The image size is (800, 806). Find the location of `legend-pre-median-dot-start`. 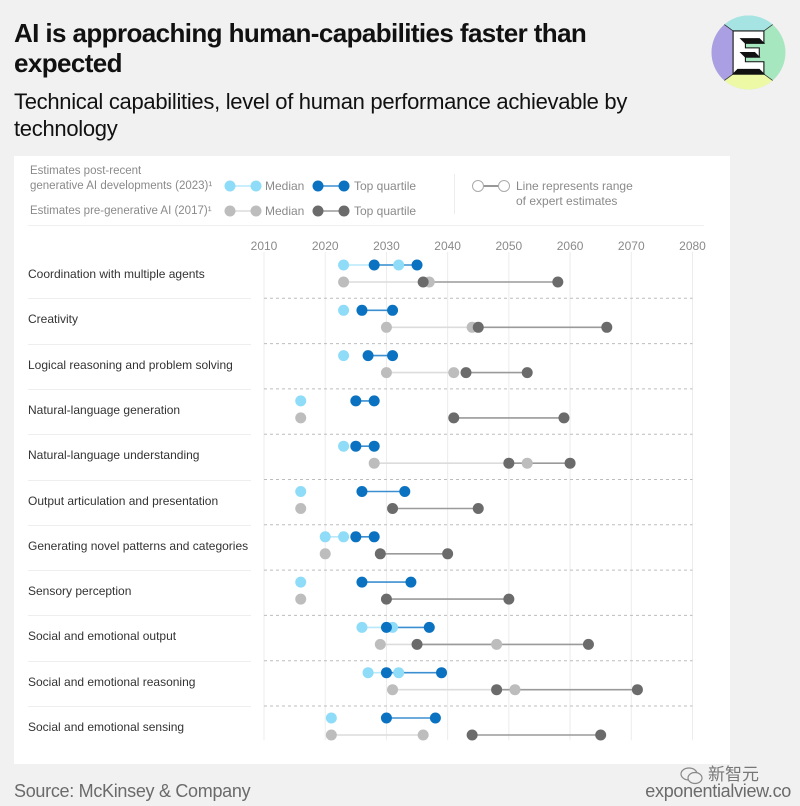

legend-pre-median-dot-start is located at coordinates (230, 211).